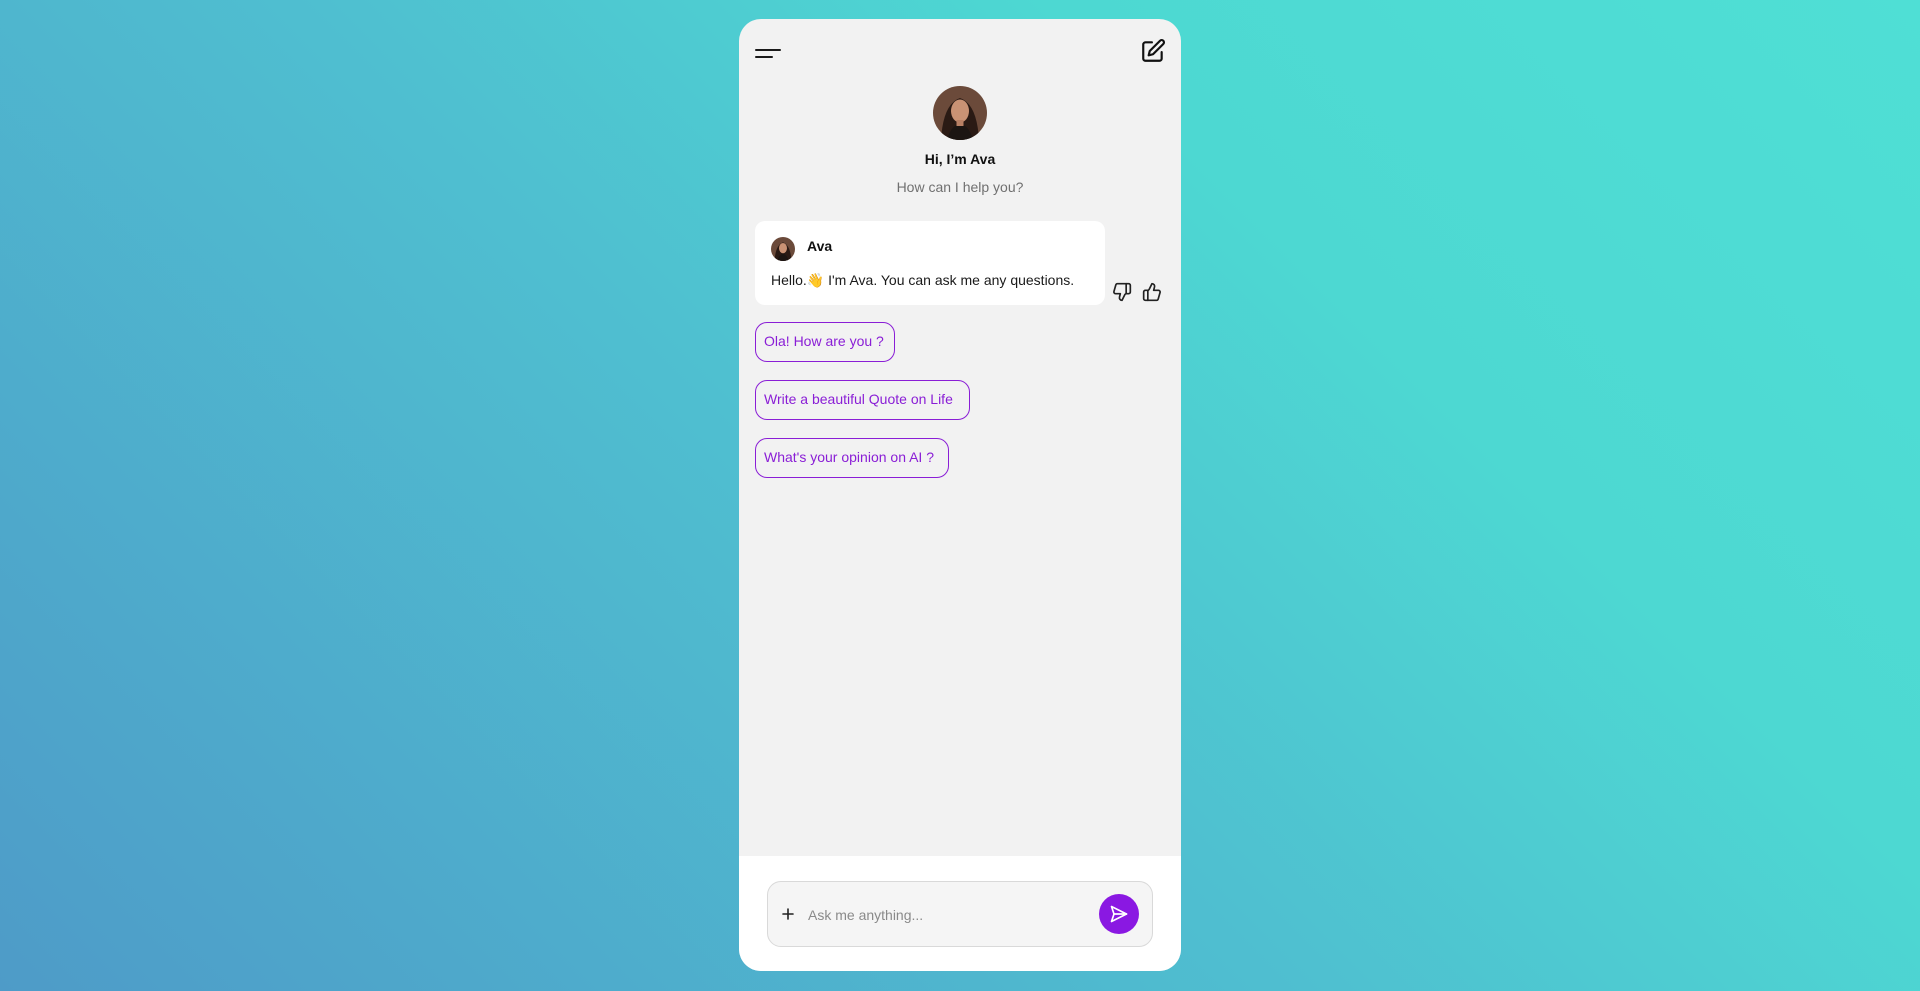 The height and width of the screenshot is (991, 1920). I want to click on suggestion-chip: Write a beautiful Quote on Life, so click(862, 400).